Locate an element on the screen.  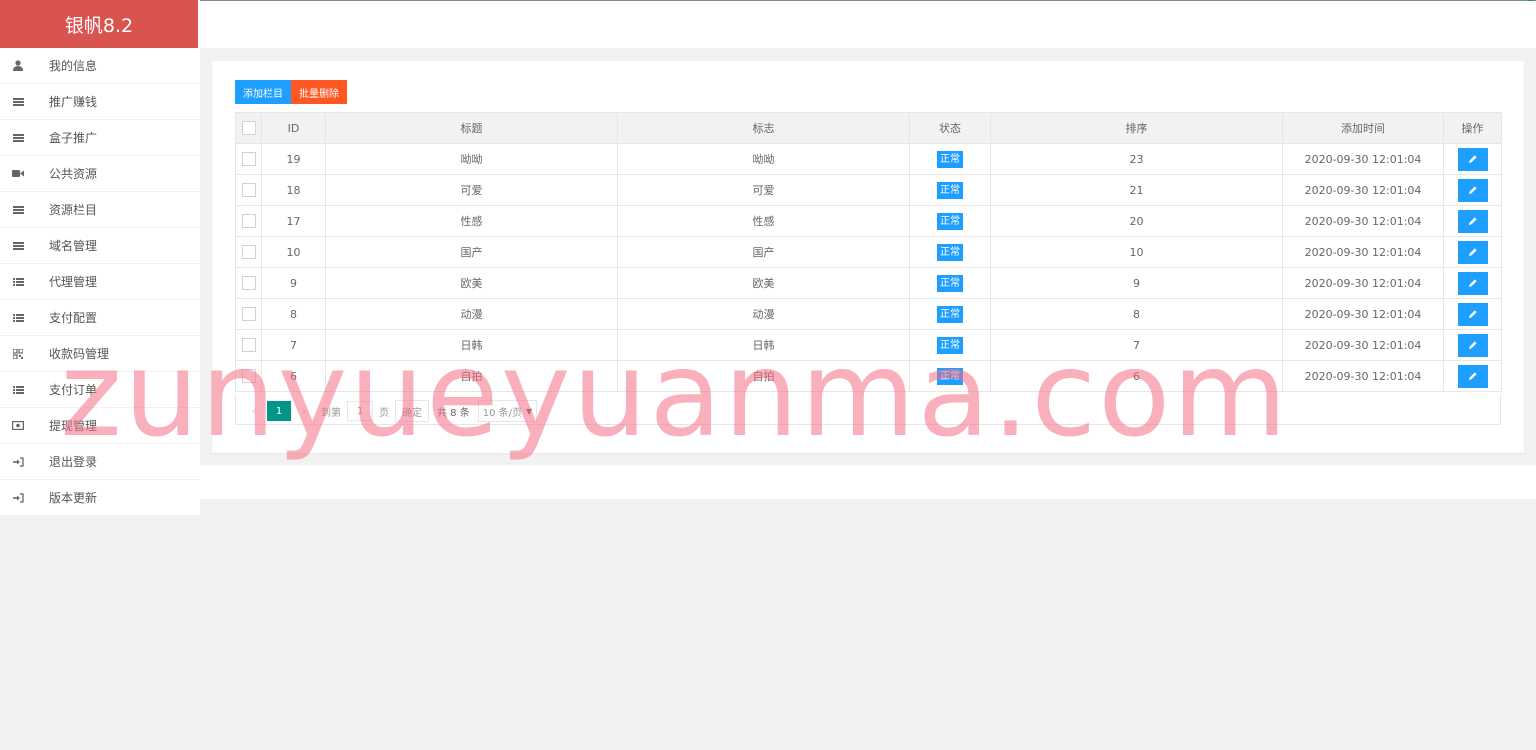
table-row: 17 性感 性感 正常 20 2020-09-30 12:01:04 is located at coordinates (868, 221).